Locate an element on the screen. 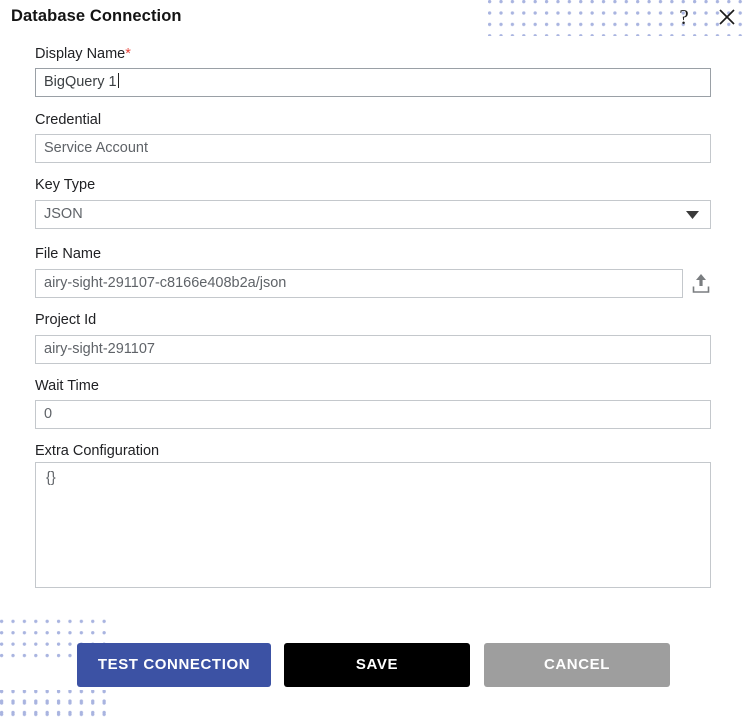 Image resolution: width=746 pixels, height=719 pixels. label-file-name: File Name is located at coordinates (68, 254).